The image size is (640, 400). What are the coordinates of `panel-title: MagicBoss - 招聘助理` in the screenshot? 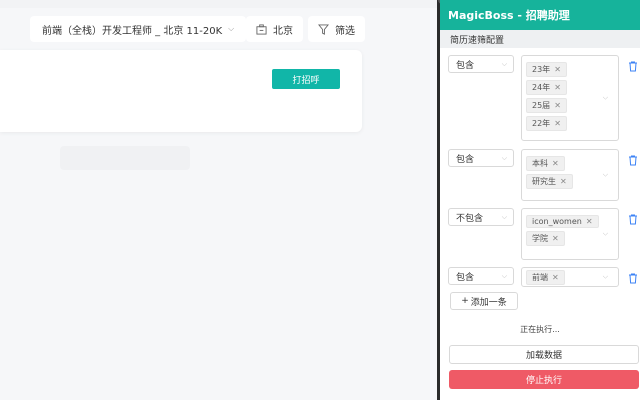 It's located at (540, 15).